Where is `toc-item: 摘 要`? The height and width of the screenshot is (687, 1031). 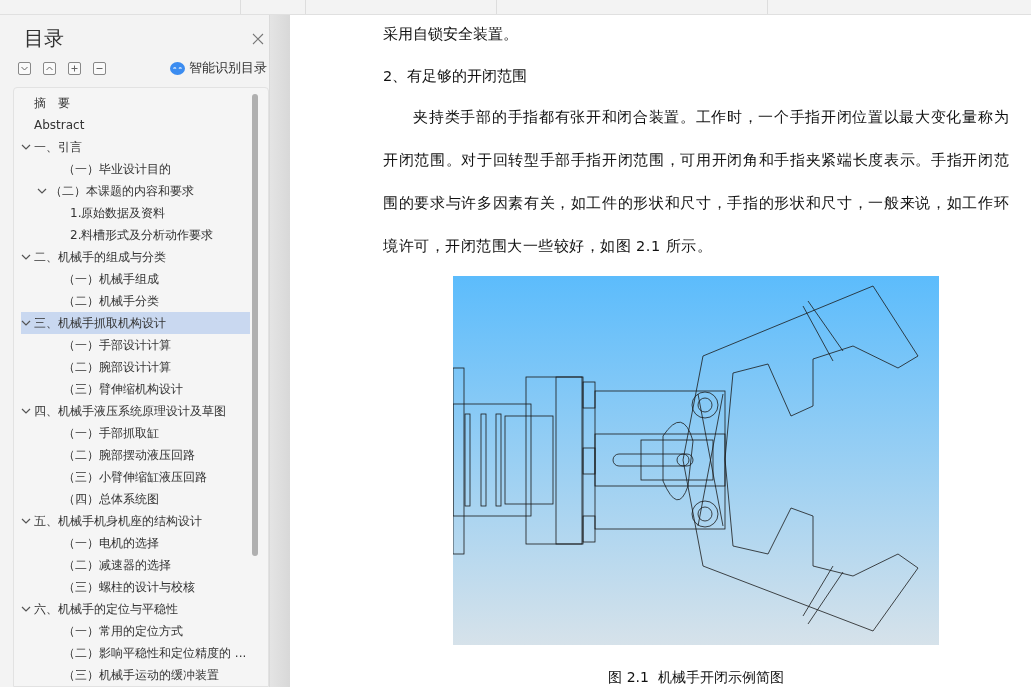
toc-item: 摘 要 is located at coordinates (135, 103).